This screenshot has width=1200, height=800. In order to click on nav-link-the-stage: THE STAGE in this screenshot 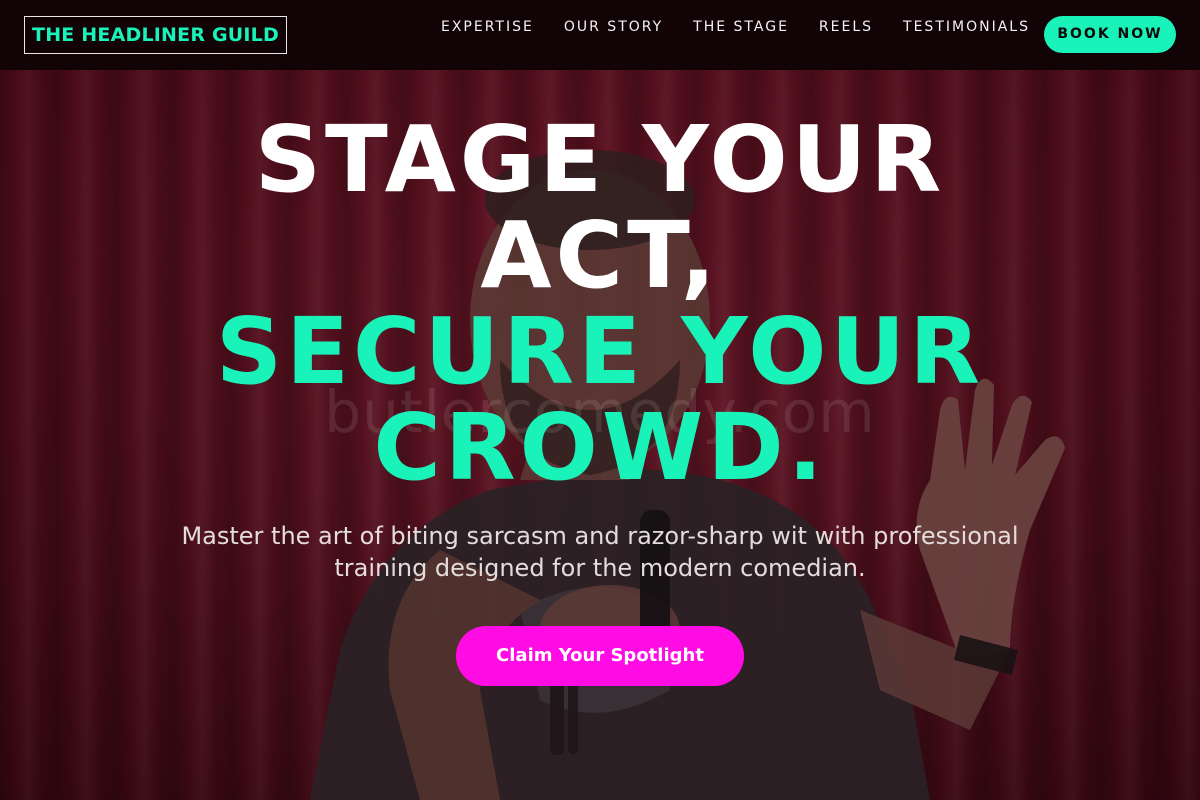, I will do `click(741, 27)`.